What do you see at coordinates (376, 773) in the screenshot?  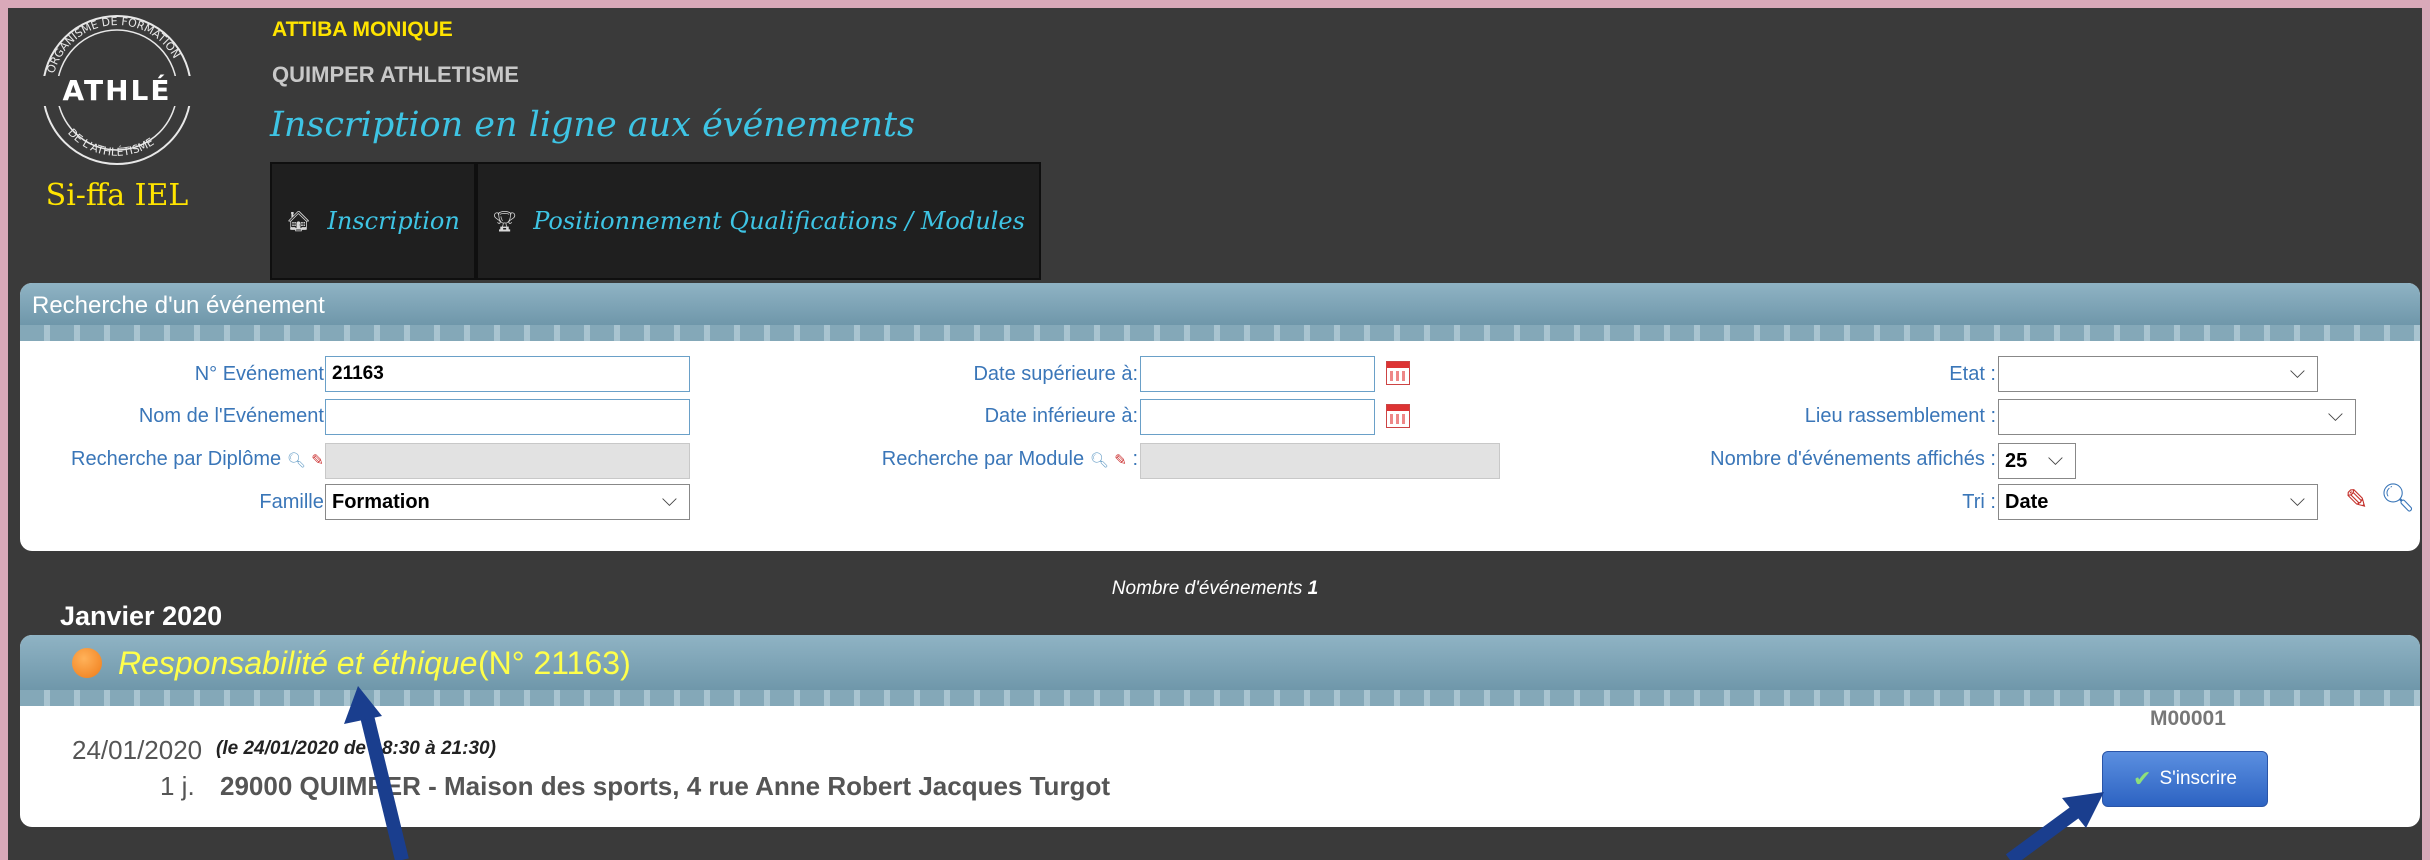 I see `arrow-to-title` at bounding box center [376, 773].